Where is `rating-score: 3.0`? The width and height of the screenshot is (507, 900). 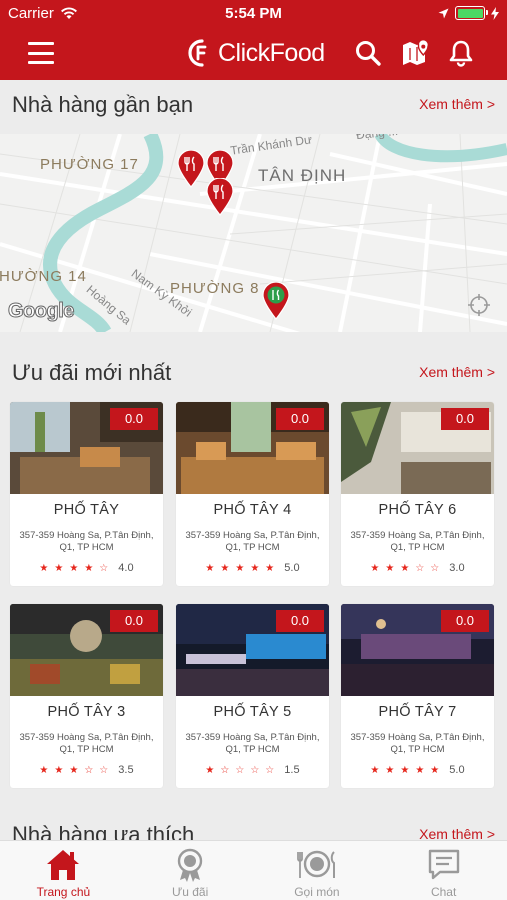 rating-score: 3.0 is located at coordinates (457, 568).